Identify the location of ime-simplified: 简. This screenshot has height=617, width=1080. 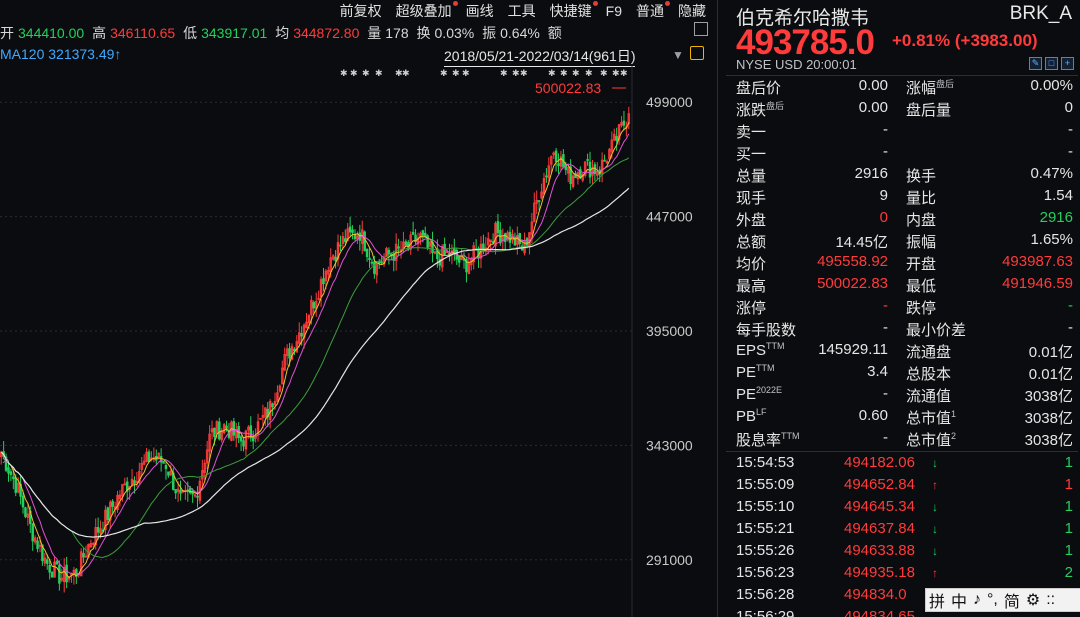
(1012, 600).